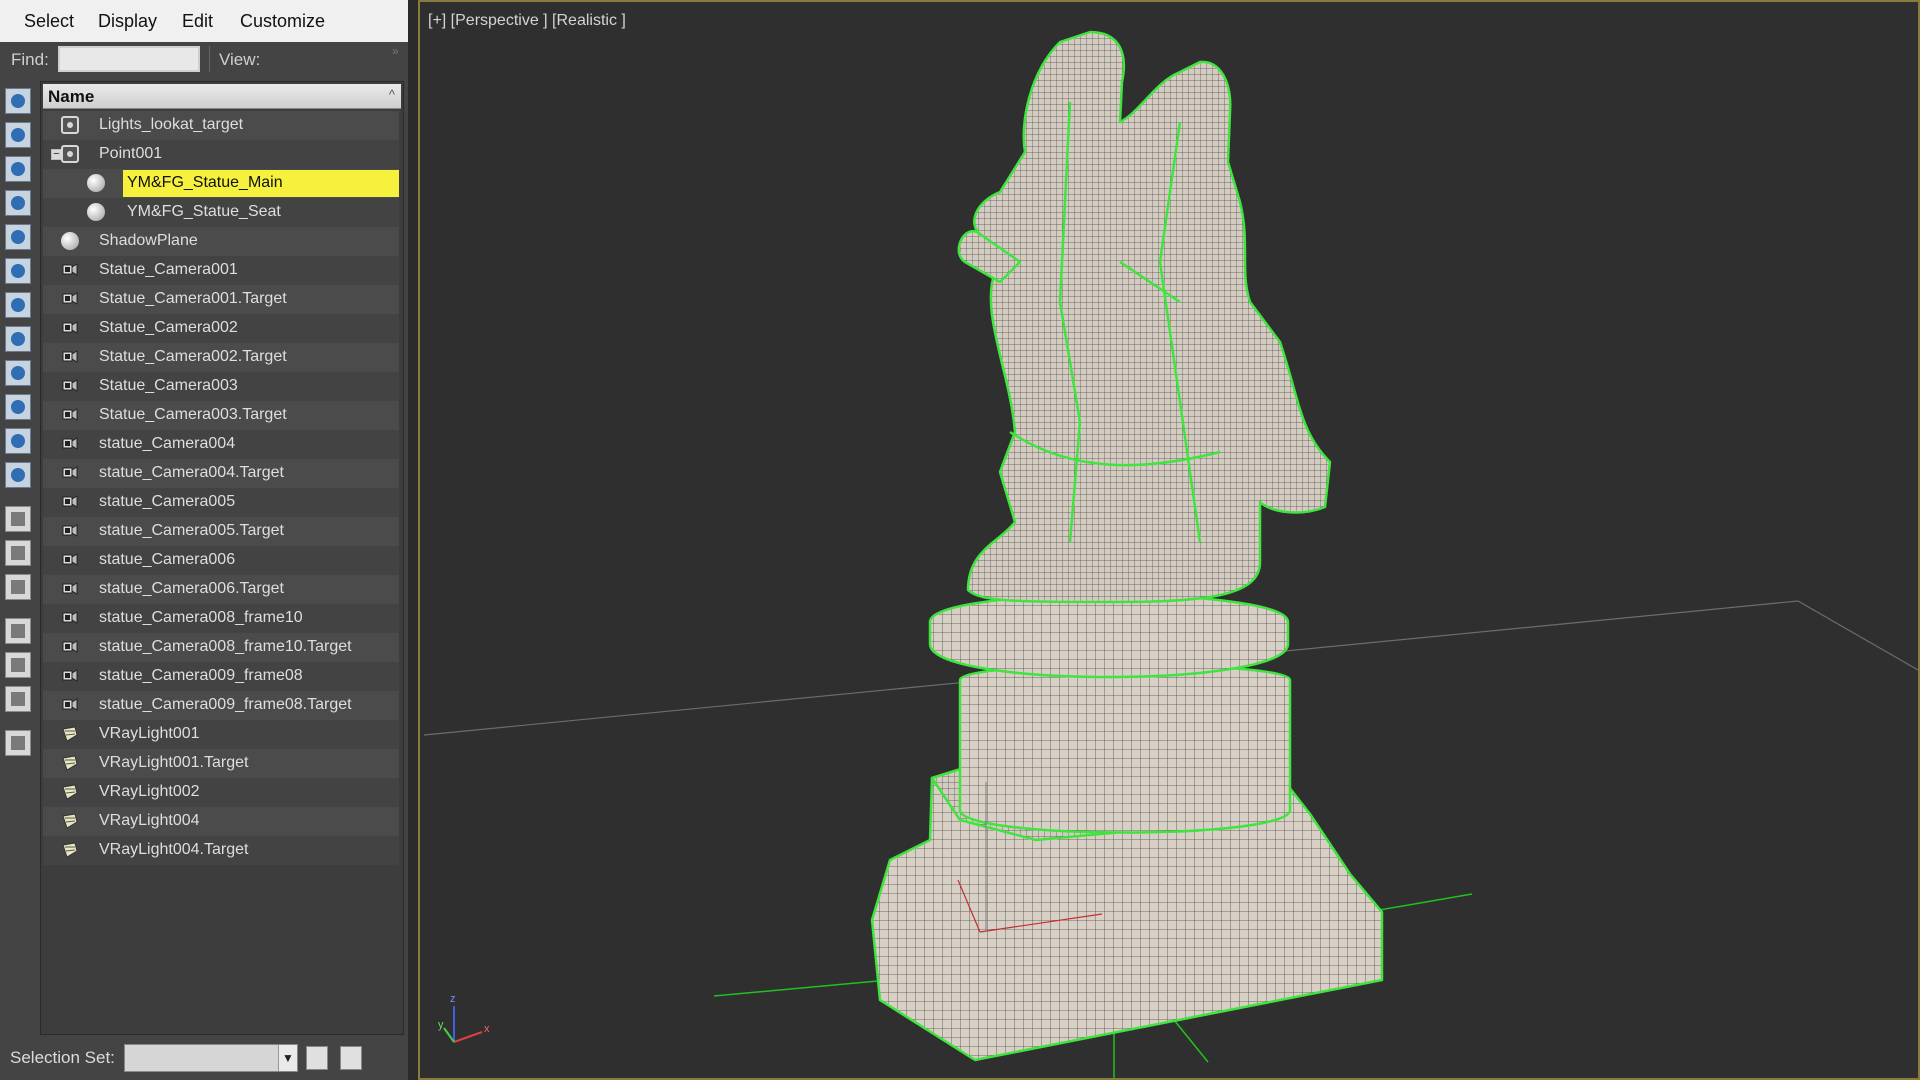  I want to click on expand-chevron-icon: », so click(395, 51).